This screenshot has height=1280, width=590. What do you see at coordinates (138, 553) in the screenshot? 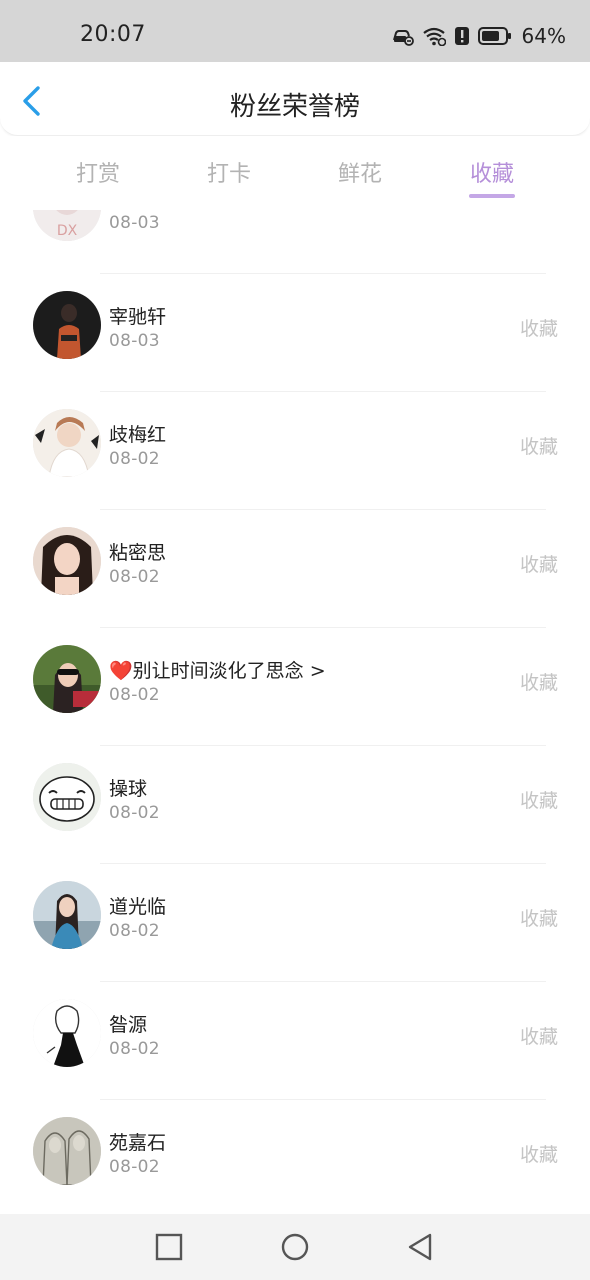
I see `user-name: 粘密思` at bounding box center [138, 553].